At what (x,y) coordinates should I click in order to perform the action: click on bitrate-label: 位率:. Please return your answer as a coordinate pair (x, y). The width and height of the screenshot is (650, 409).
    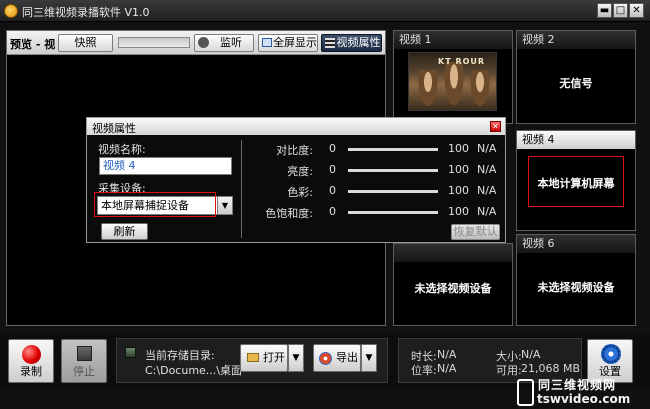
    Looking at the image, I should click on (424, 370).